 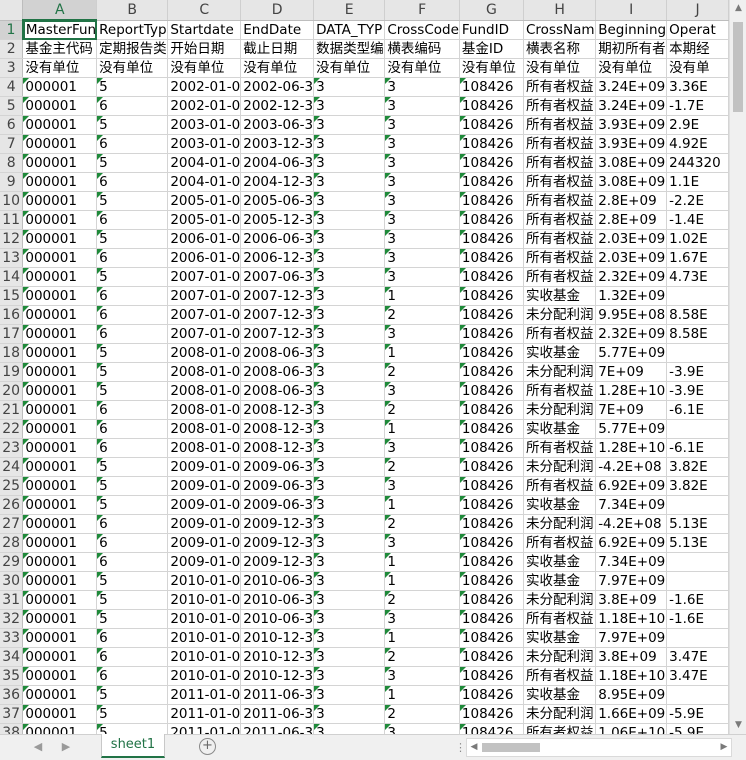 What do you see at coordinates (60, 68) in the screenshot?
I see `cell-a3: 没有单位` at bounding box center [60, 68].